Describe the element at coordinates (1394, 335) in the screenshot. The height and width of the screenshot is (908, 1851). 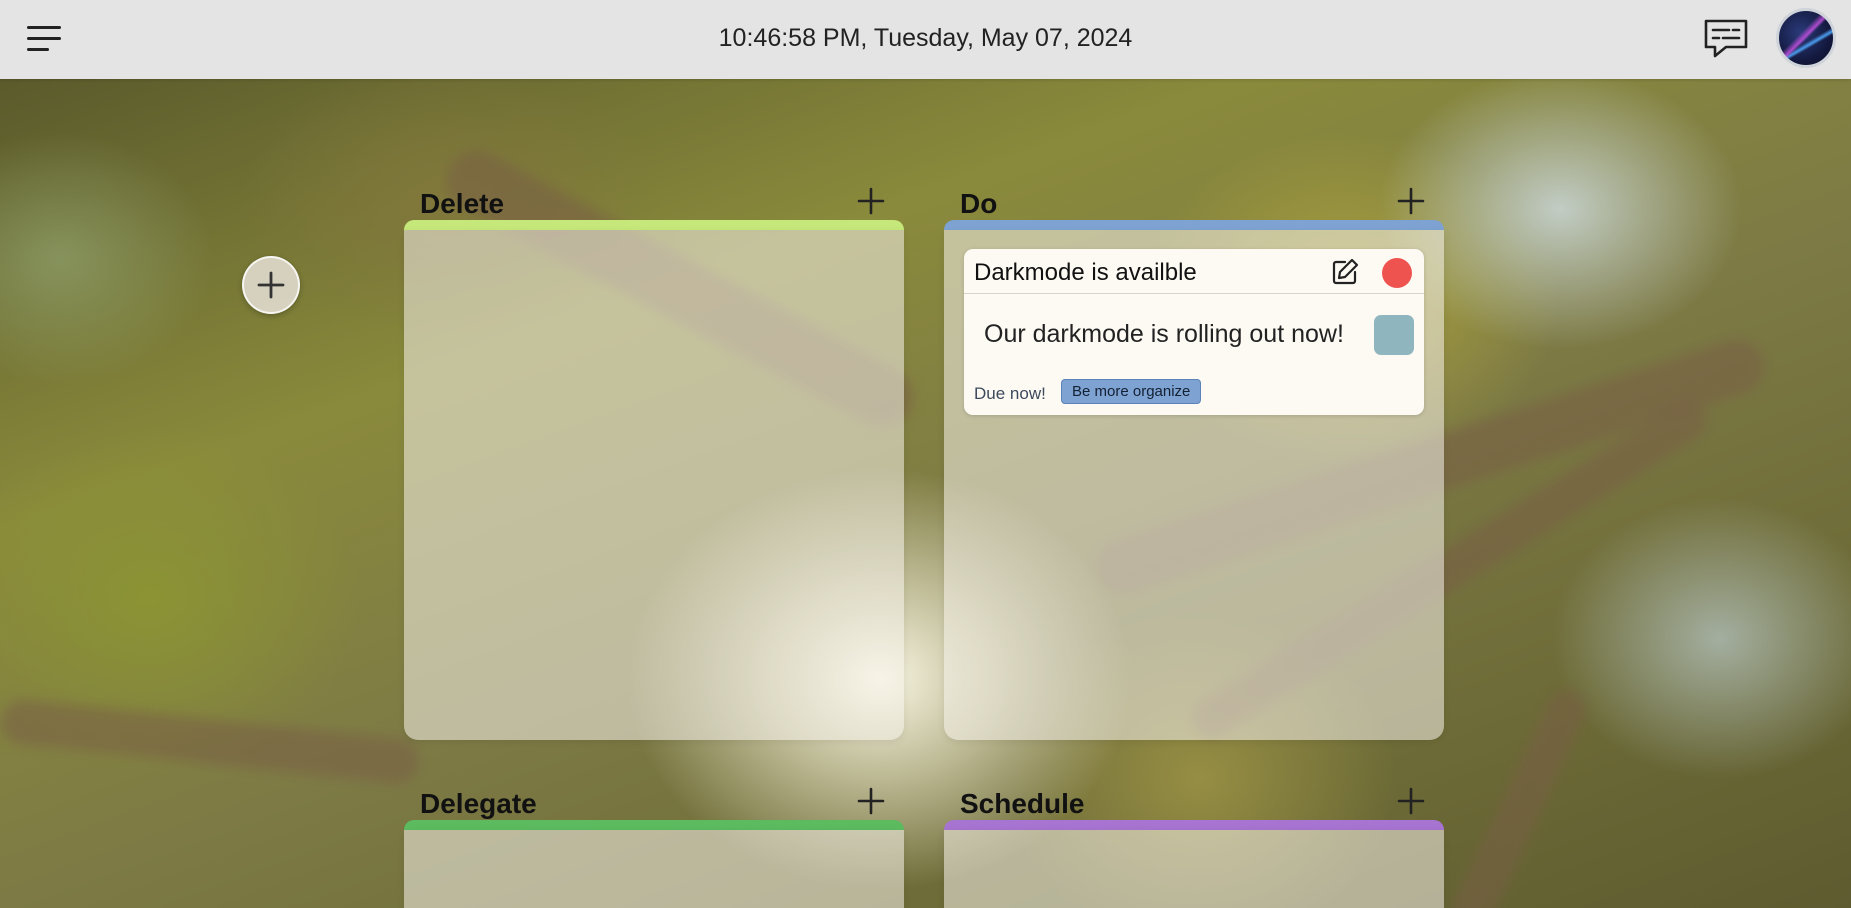
I see `task-color-swatch` at that location.